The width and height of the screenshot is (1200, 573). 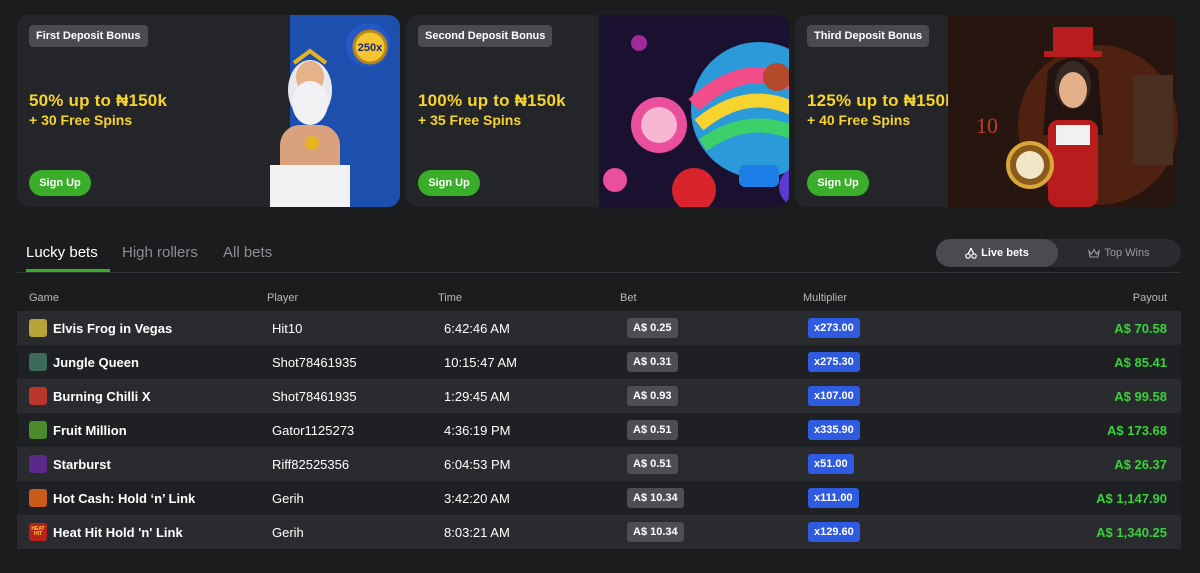 I want to click on payout-amount: A$ 1,147.90, so click(x=1131, y=498).